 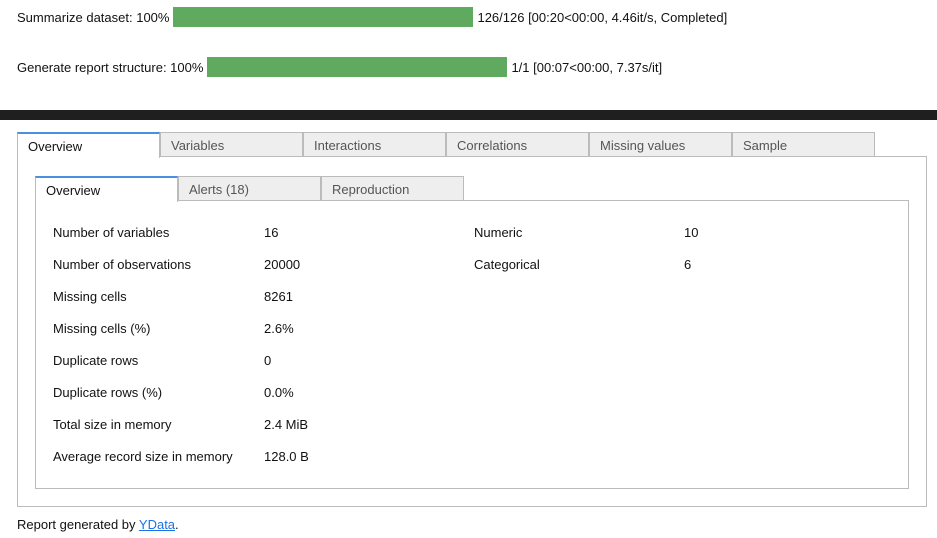 What do you see at coordinates (691, 232) in the screenshot?
I see `type-value: 10` at bounding box center [691, 232].